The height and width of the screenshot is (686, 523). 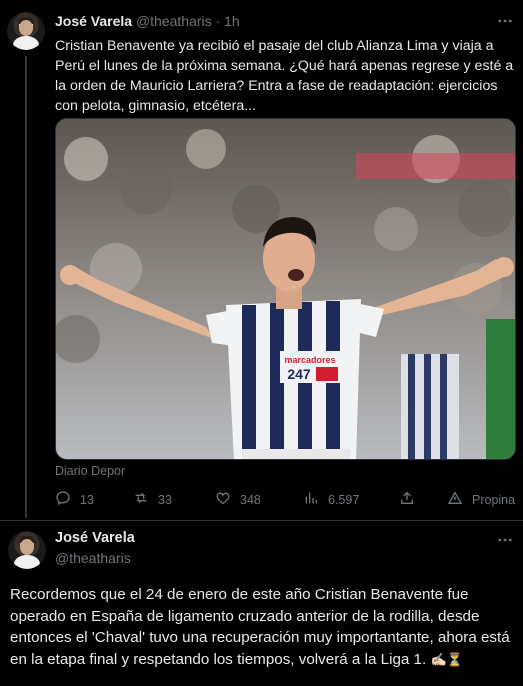 I want to click on tip-label: Propina, so click(x=494, y=499).